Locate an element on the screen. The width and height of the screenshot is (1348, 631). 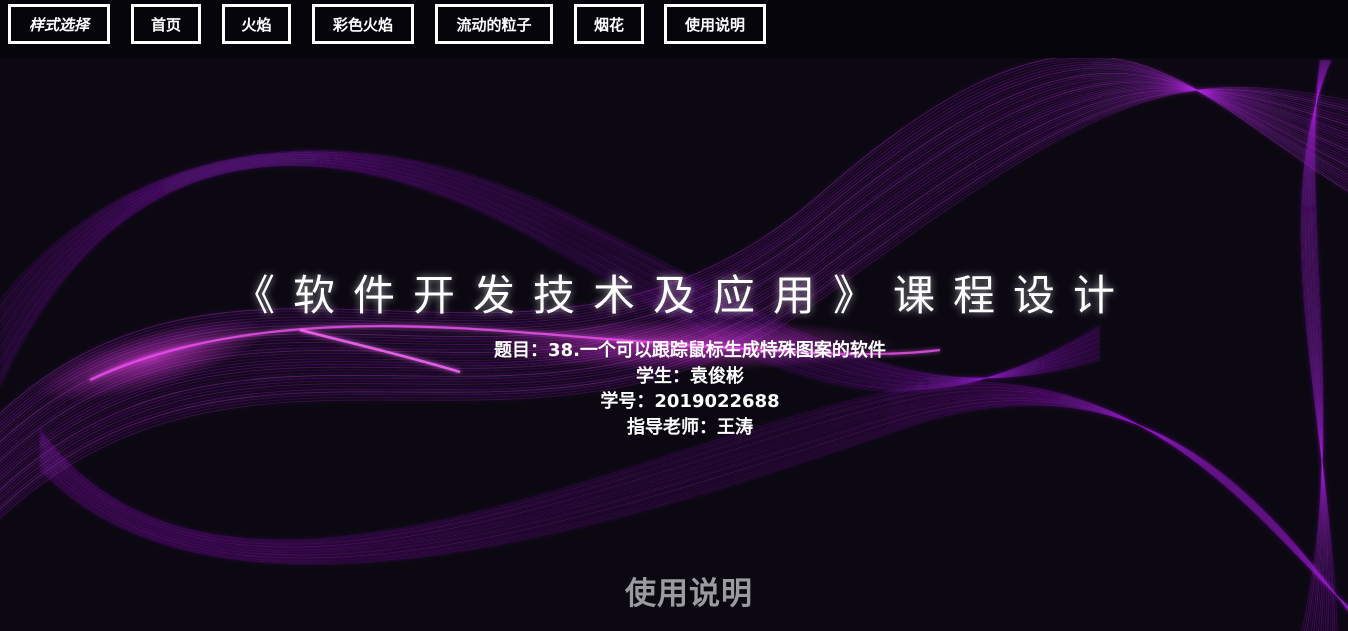
color-flame-button: 彩色火焰 is located at coordinates (363, 24).